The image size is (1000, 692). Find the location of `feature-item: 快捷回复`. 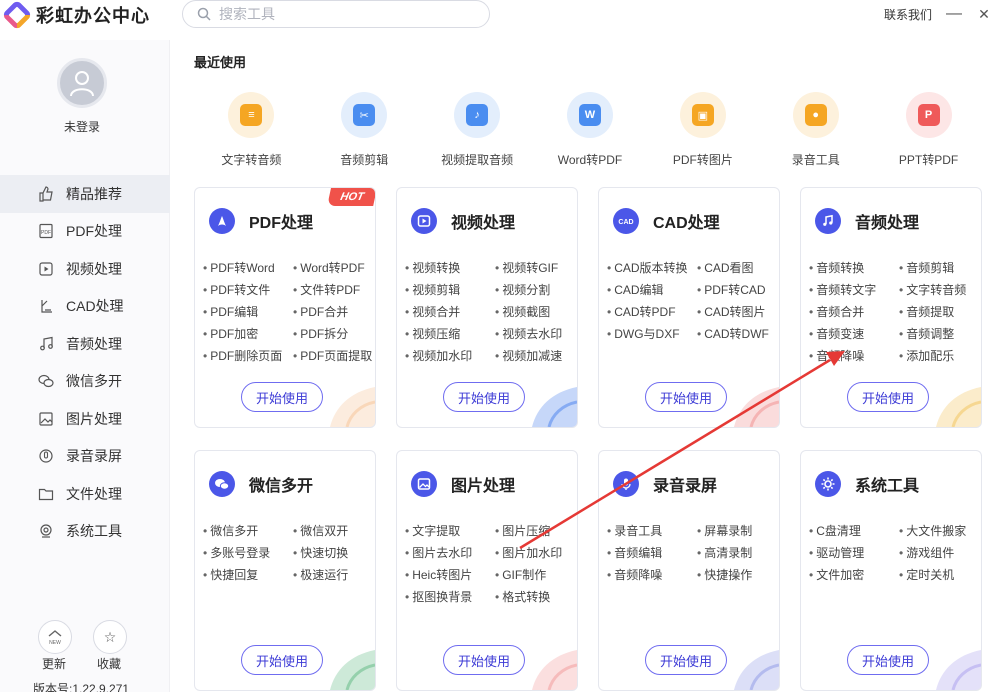

feature-item: 快捷回复 is located at coordinates (248, 575).